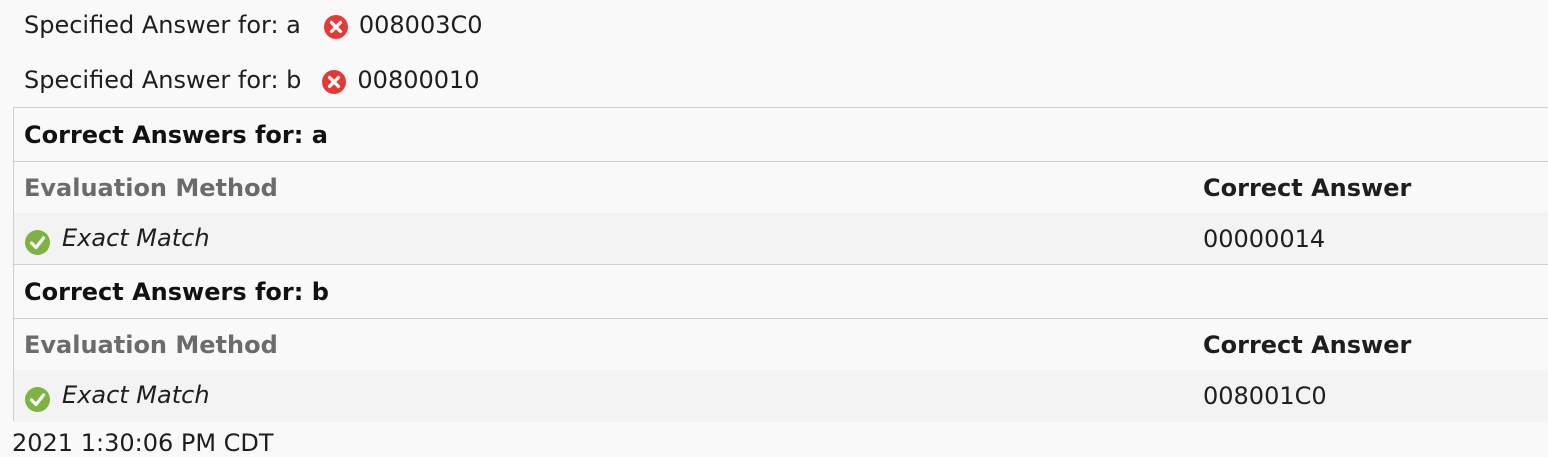  I want to click on correct-answers-title-b: Correct Answers for: b, so click(781, 291).